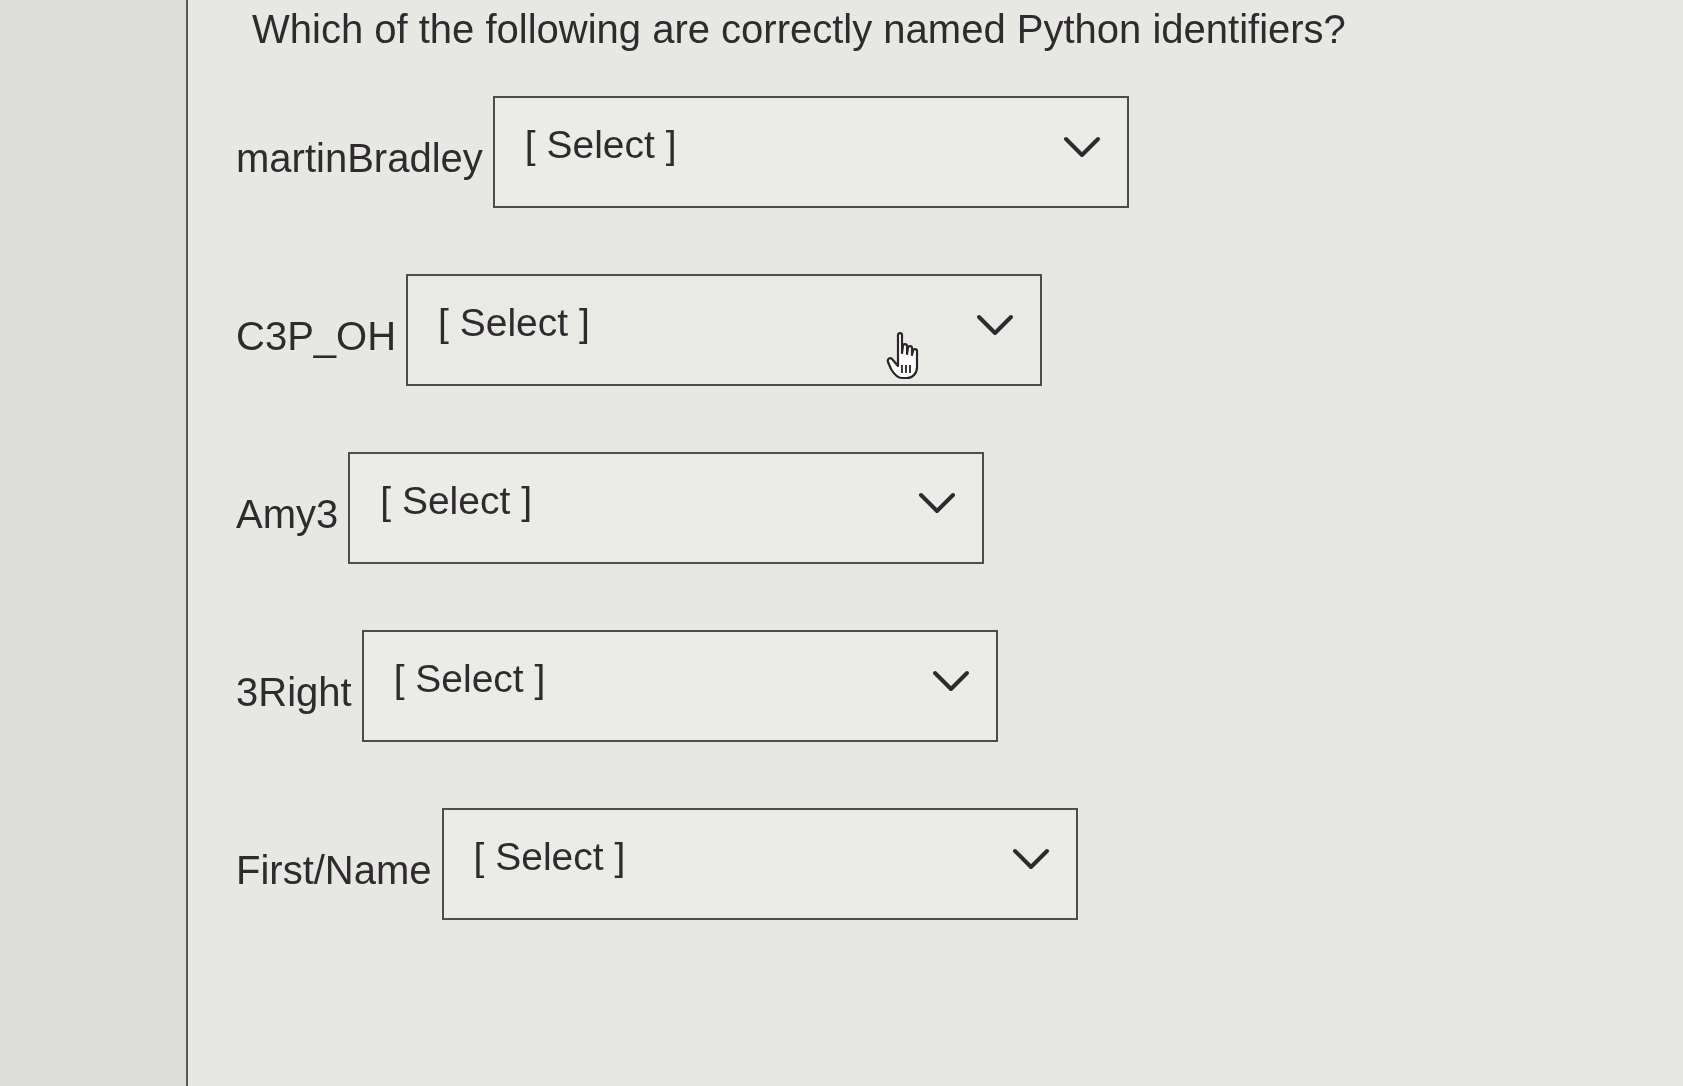  I want to click on identifier-label: 3Right, so click(294, 692).